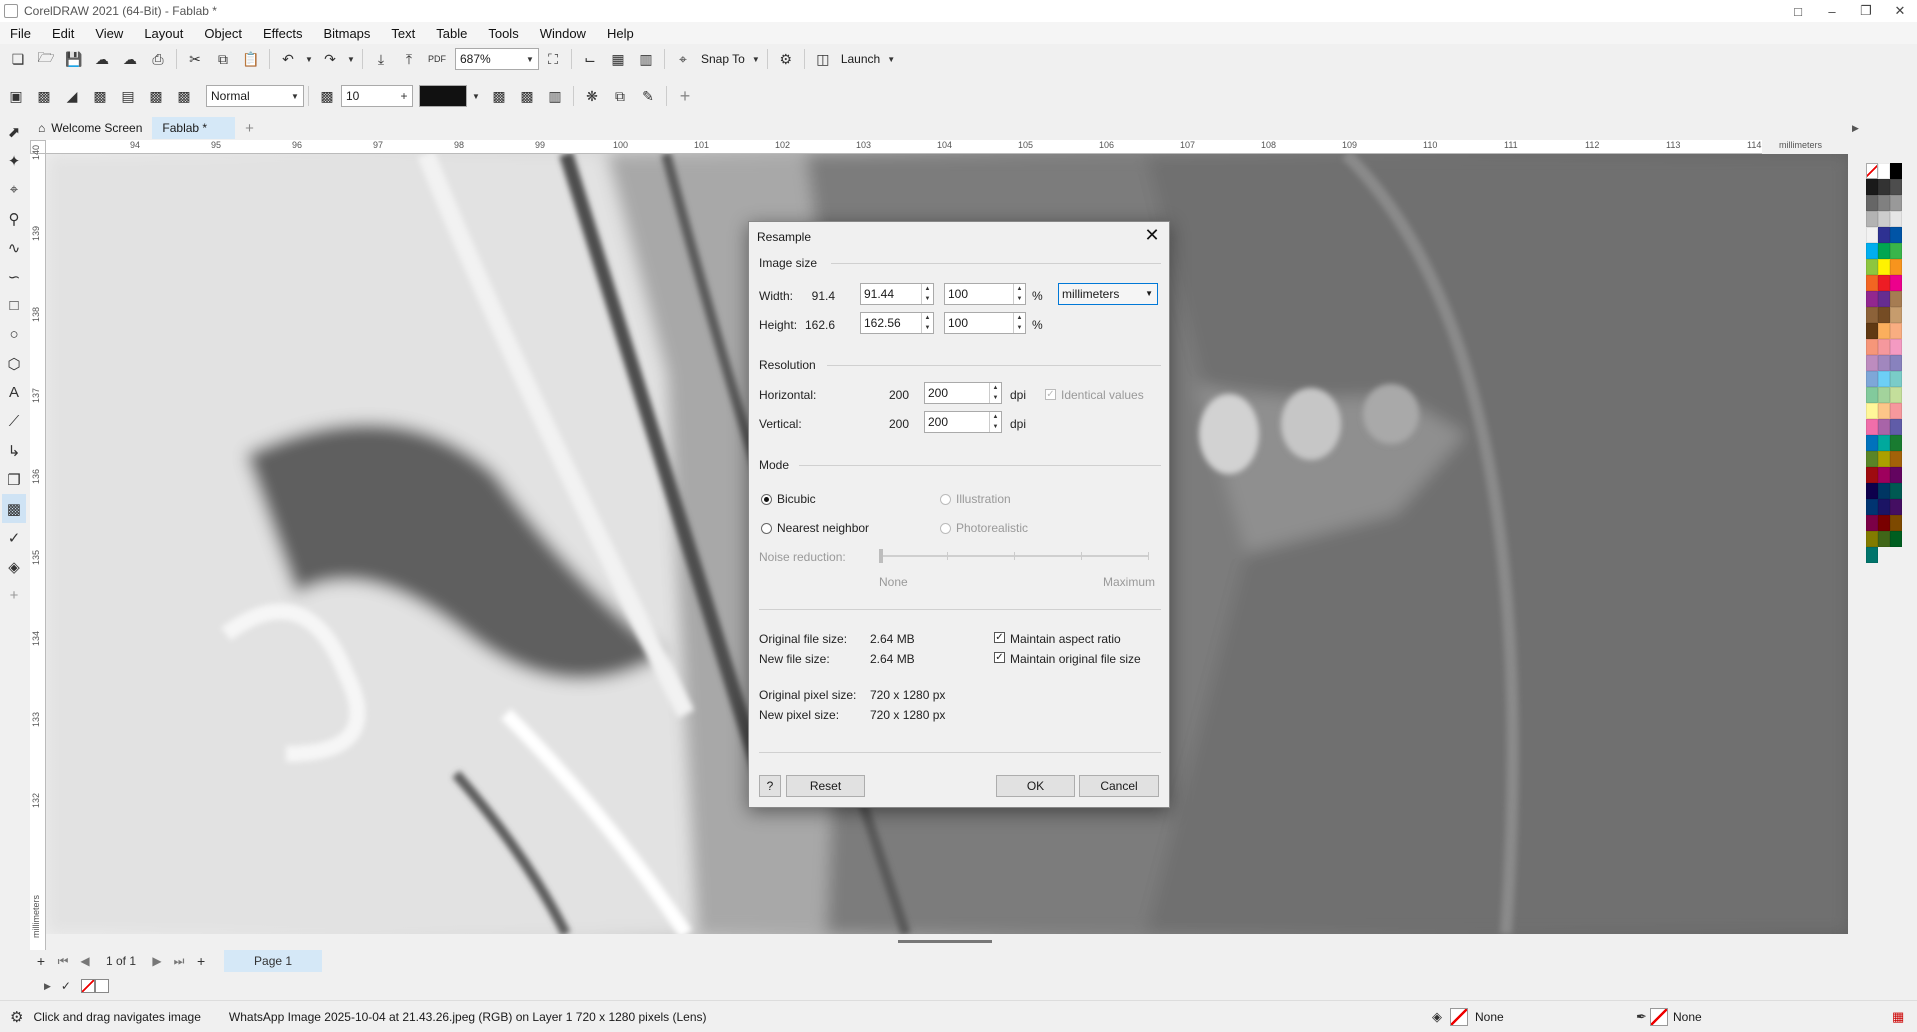 Image resolution: width=1917 pixels, height=1032 pixels. I want to click on show-grid-icon: ▦, so click(618, 59).